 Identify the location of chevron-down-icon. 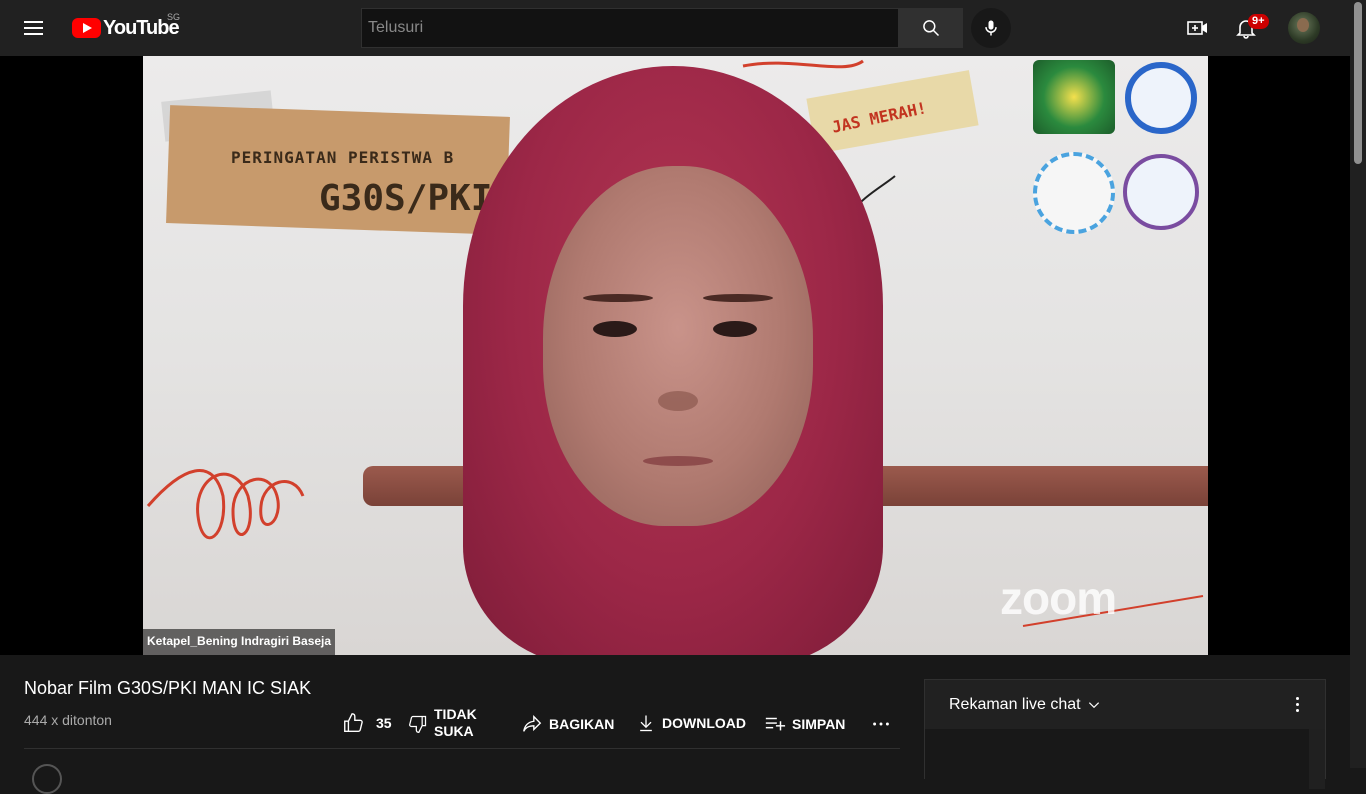
(1093, 704).